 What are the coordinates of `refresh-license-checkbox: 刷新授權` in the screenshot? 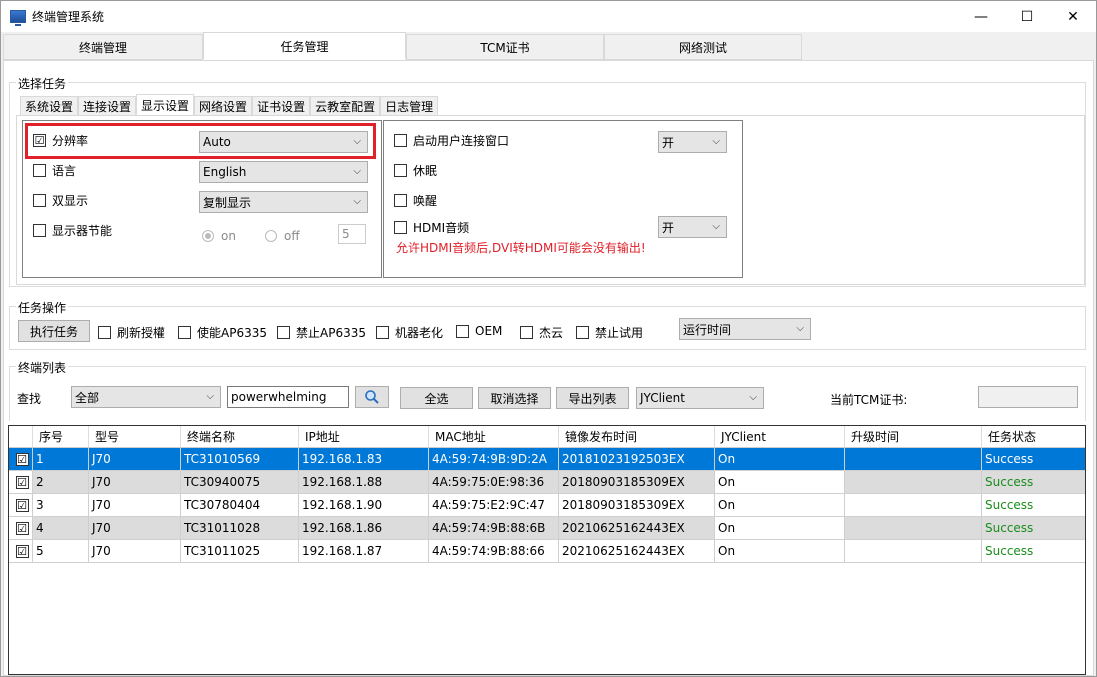 It's located at (131, 332).